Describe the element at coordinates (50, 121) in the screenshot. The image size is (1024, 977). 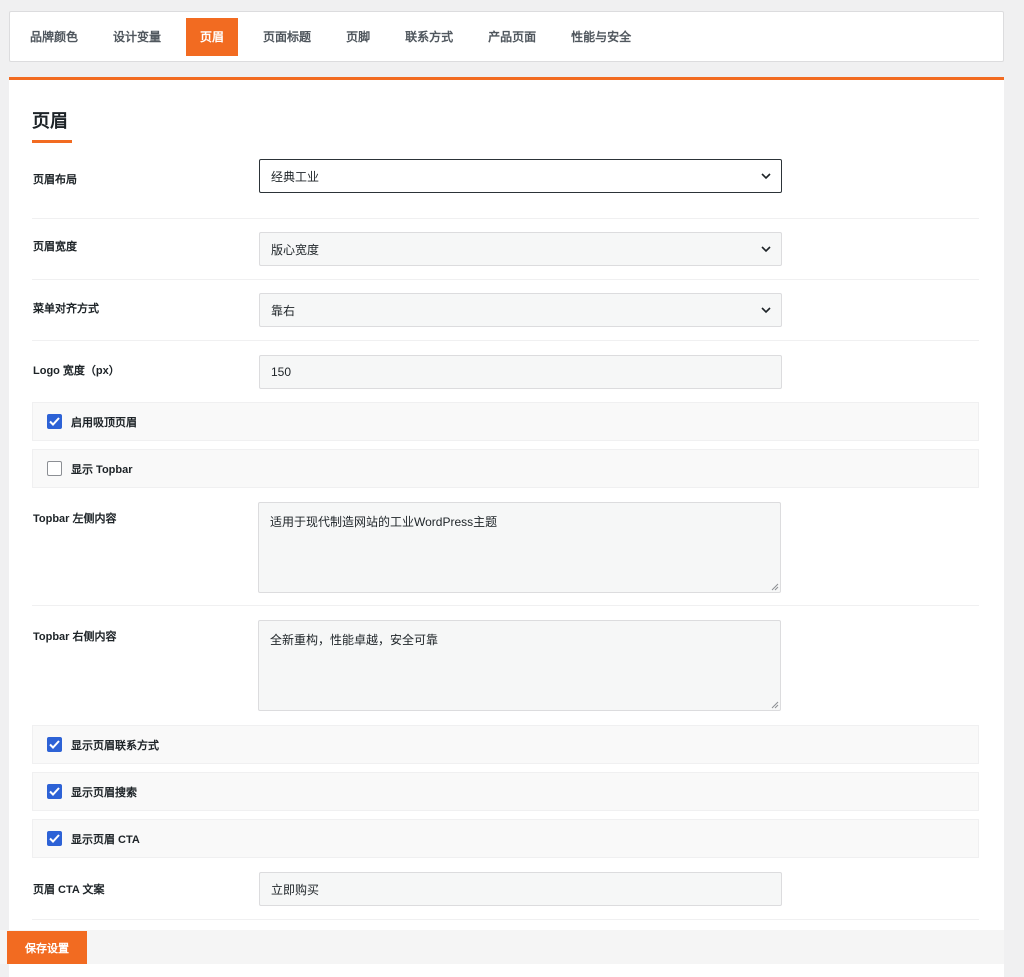
I see `section-title: 页眉` at that location.